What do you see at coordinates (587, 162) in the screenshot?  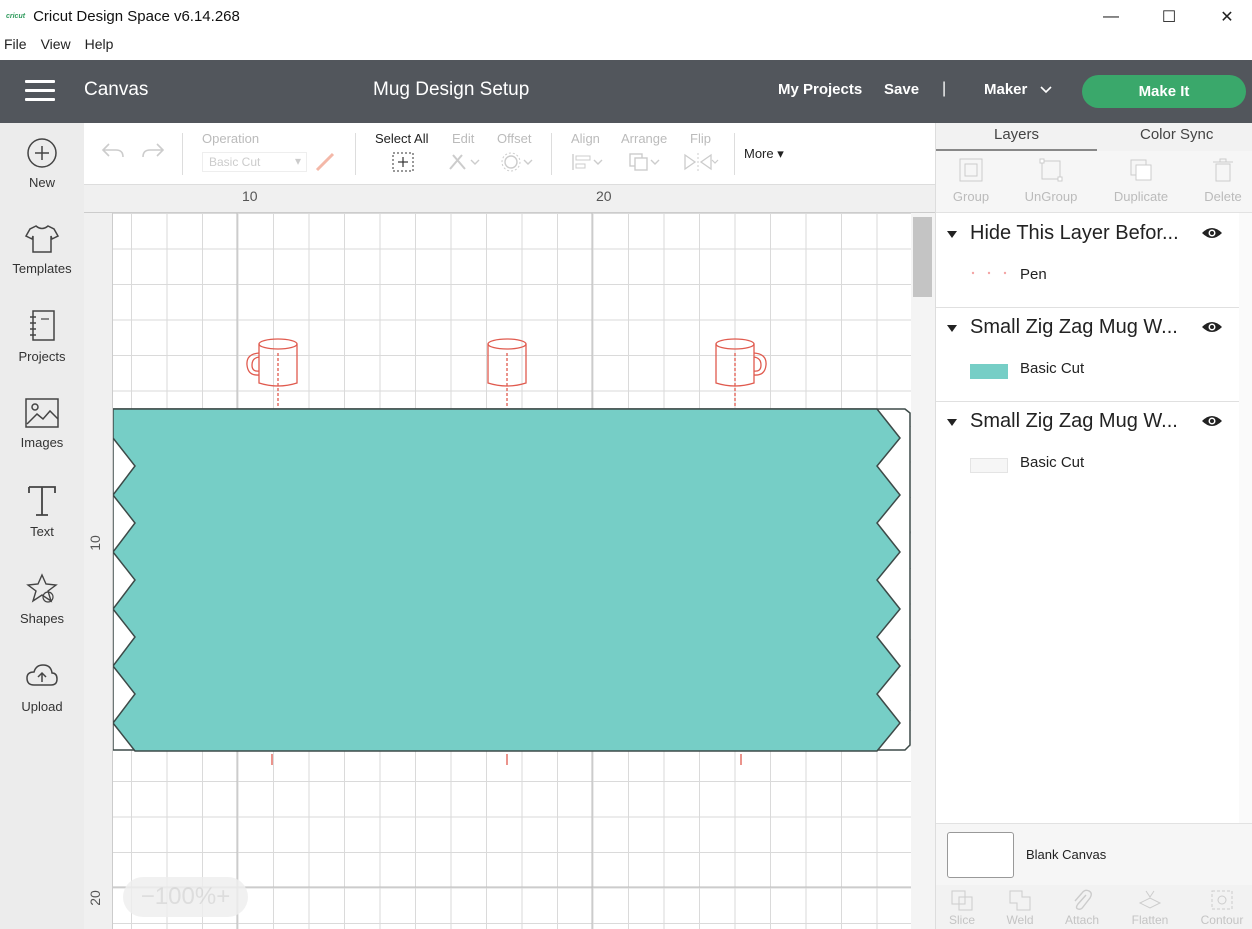 I see `align-icon` at bounding box center [587, 162].